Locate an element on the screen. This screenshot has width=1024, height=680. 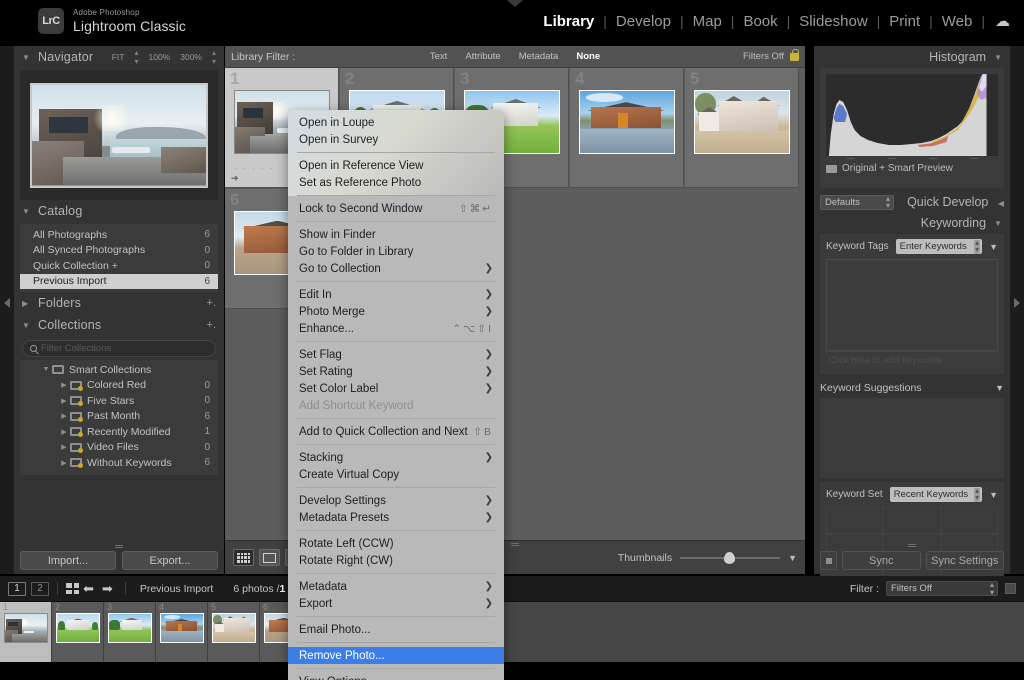
filmstrip-cell: 1 is located at coordinates (26, 632).